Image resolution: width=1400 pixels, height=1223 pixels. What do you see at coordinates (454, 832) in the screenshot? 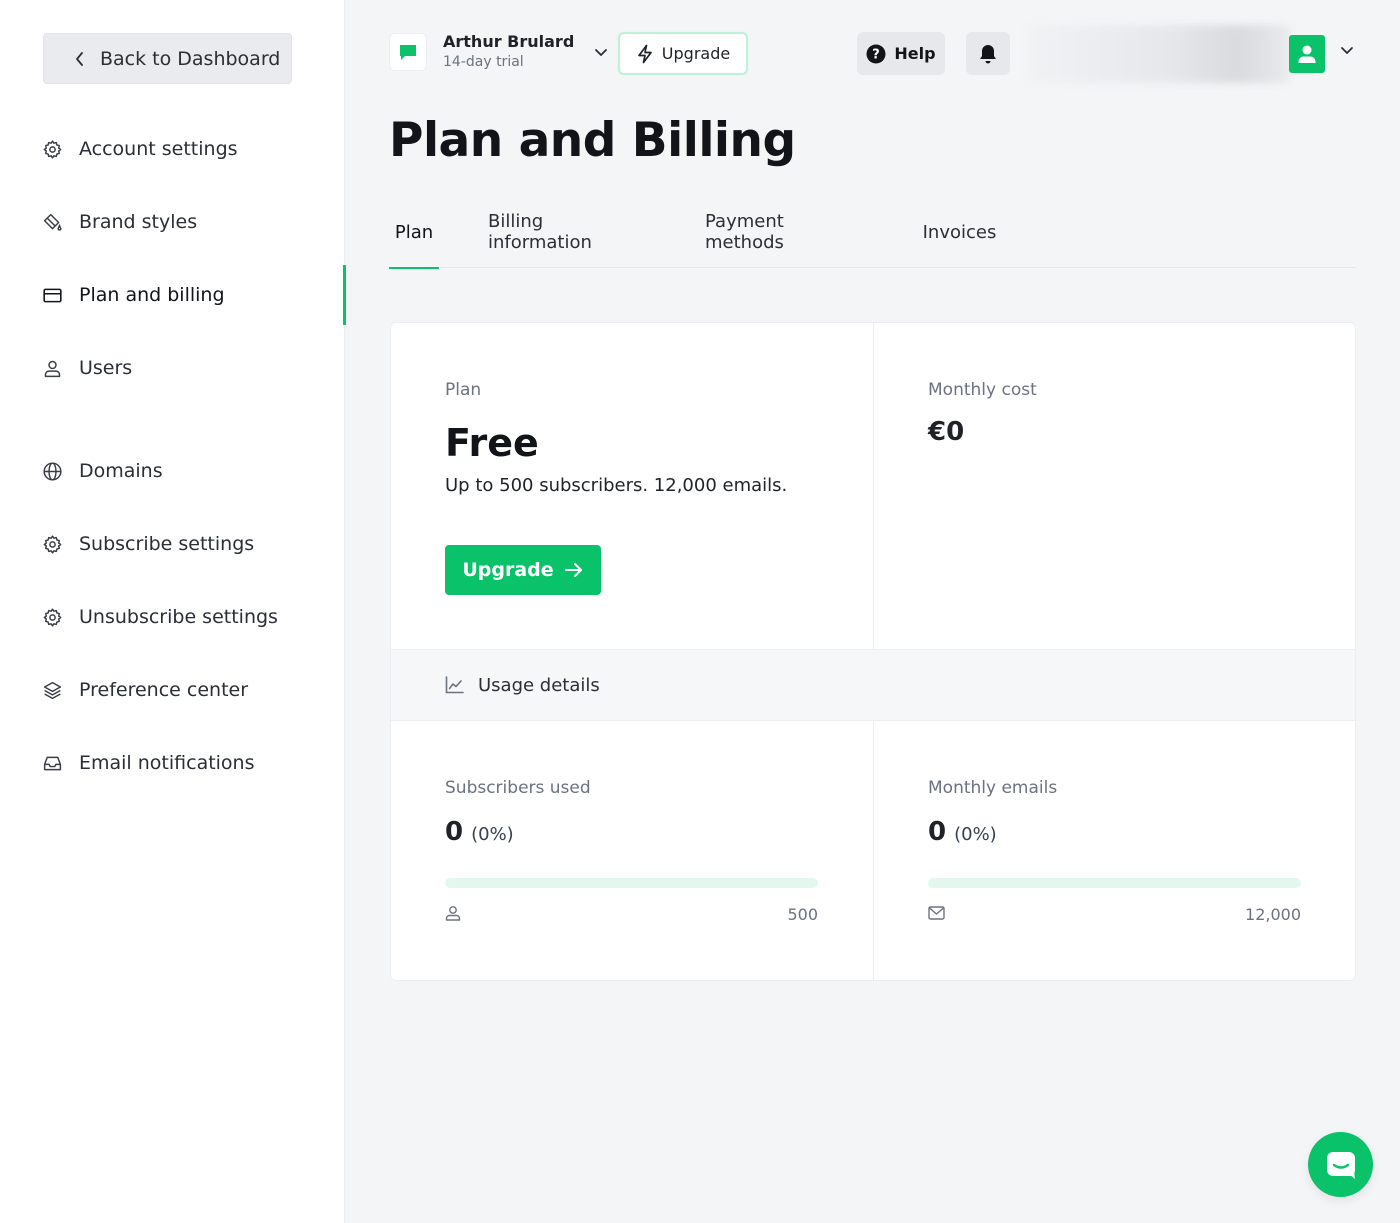
I see `subscribers-count: 0` at bounding box center [454, 832].